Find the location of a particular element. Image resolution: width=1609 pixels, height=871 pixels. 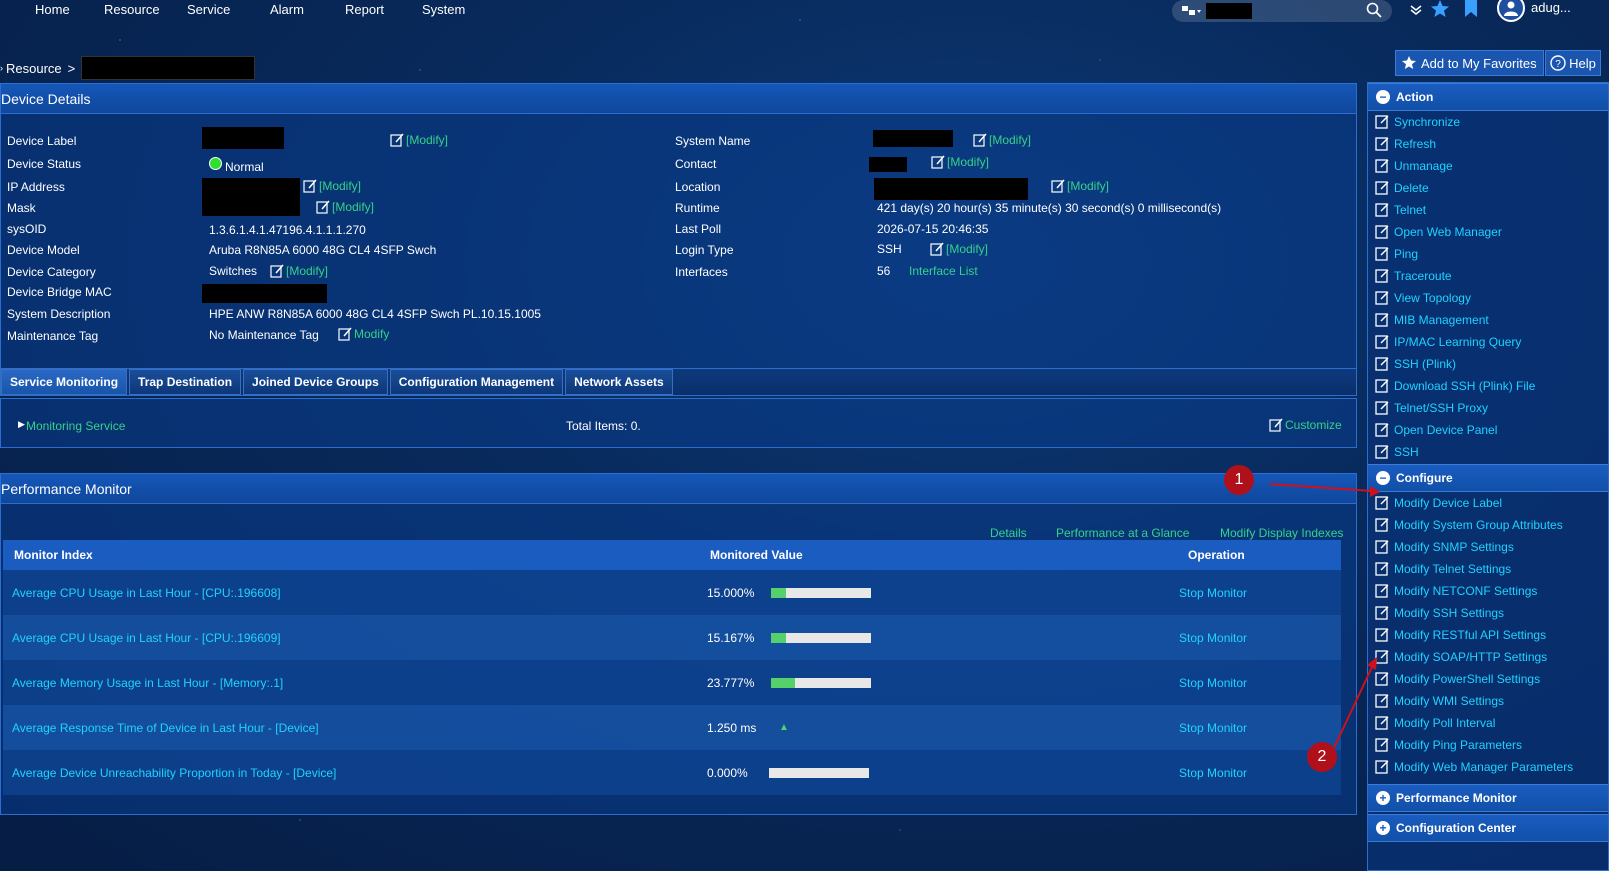

action-item-label: View Topology is located at coordinates (1432, 298).